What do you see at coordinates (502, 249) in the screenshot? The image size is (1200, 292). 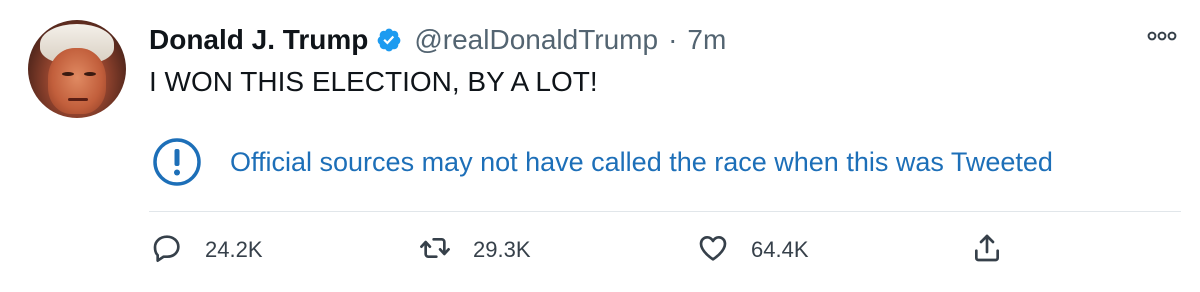 I see `retweet-count: 29.3K` at bounding box center [502, 249].